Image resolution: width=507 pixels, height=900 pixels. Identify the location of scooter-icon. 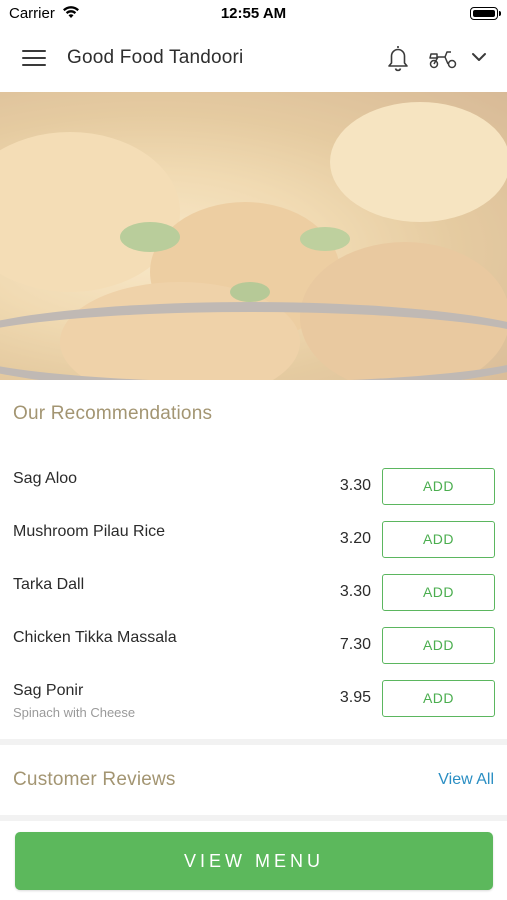
(443, 59).